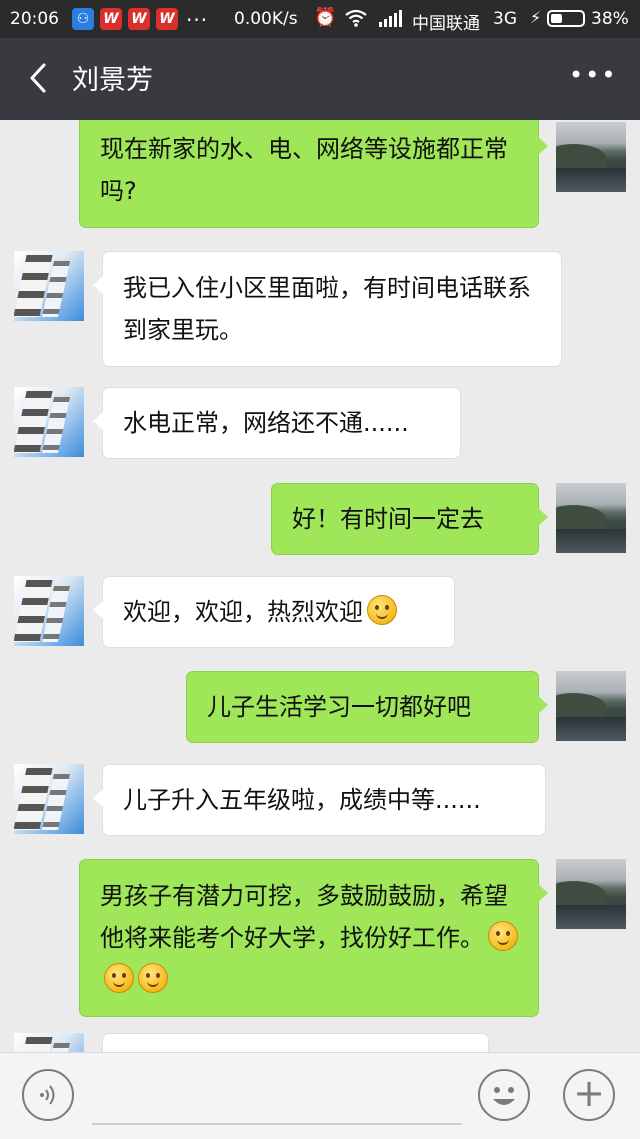  Describe the element at coordinates (325, 17) in the screenshot. I see `alarm-icon: ⏰` at that location.